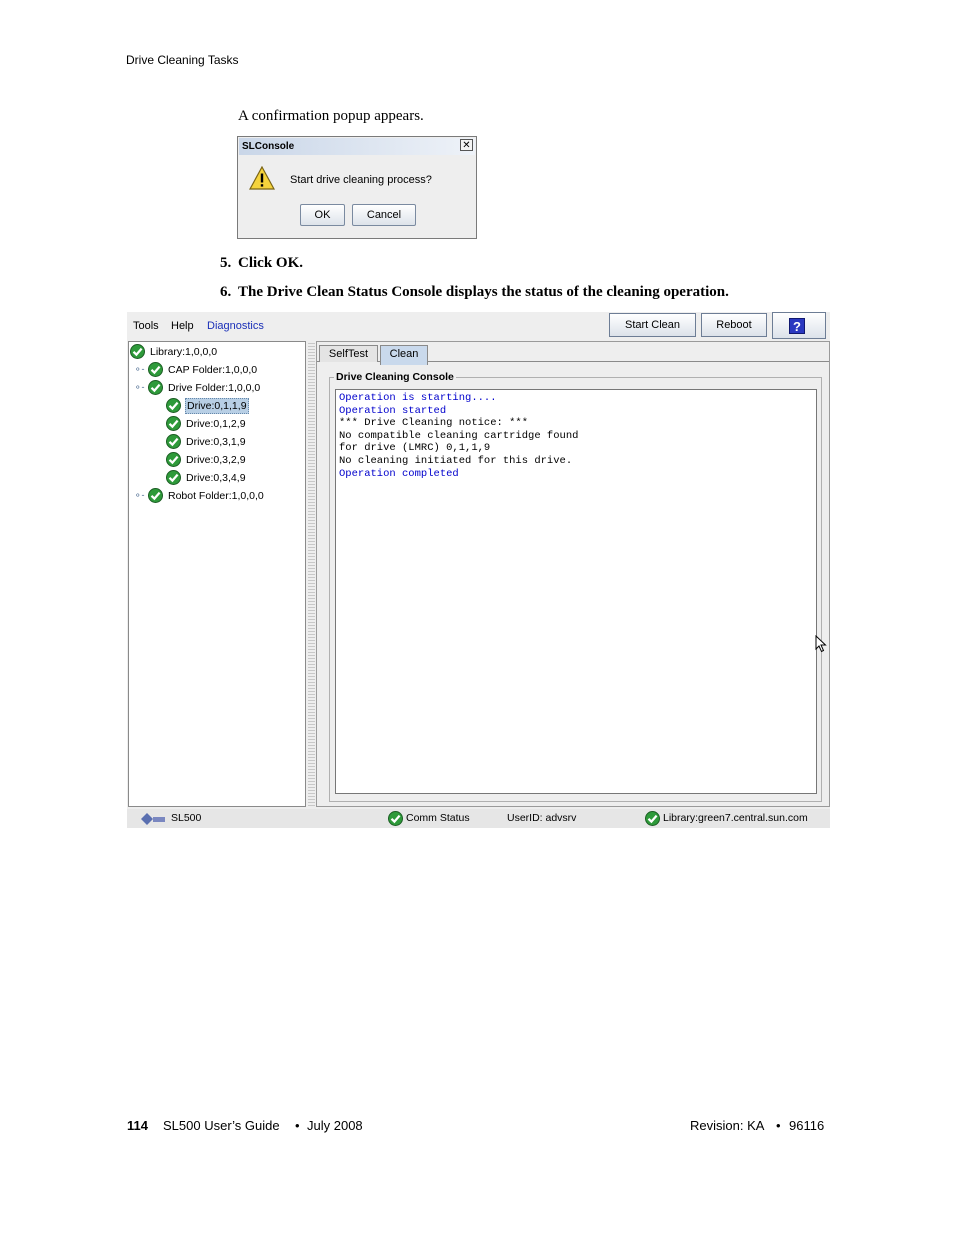  I want to click on product-name: SL500, so click(186, 818).